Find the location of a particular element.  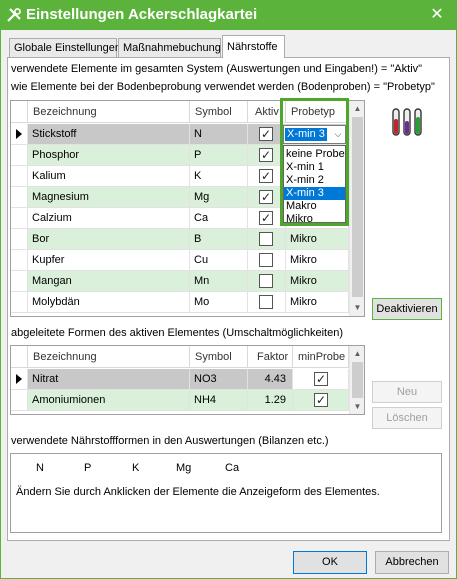

new-button: Neu is located at coordinates (407, 392).